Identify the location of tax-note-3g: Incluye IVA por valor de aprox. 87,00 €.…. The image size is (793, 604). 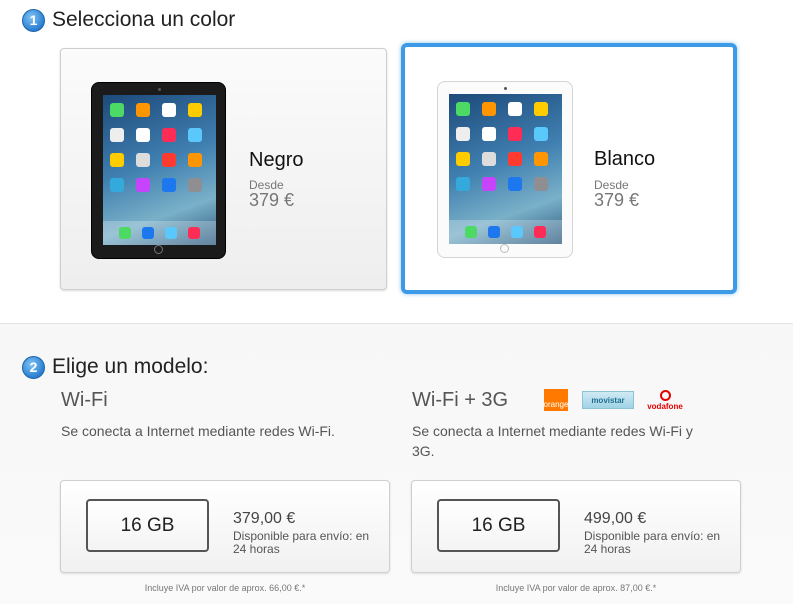
(576, 588).